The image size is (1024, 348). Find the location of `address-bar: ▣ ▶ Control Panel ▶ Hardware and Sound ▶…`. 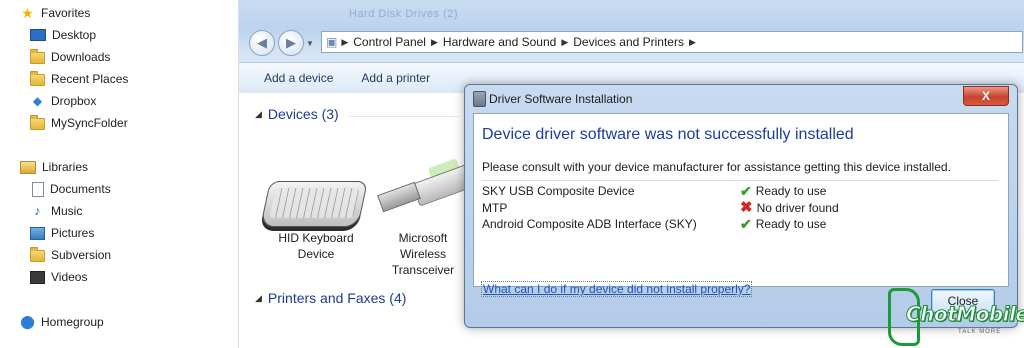

address-bar: ▣ ▶ Control Panel ▶ Hardware and Sound ▶… is located at coordinates (672, 42).